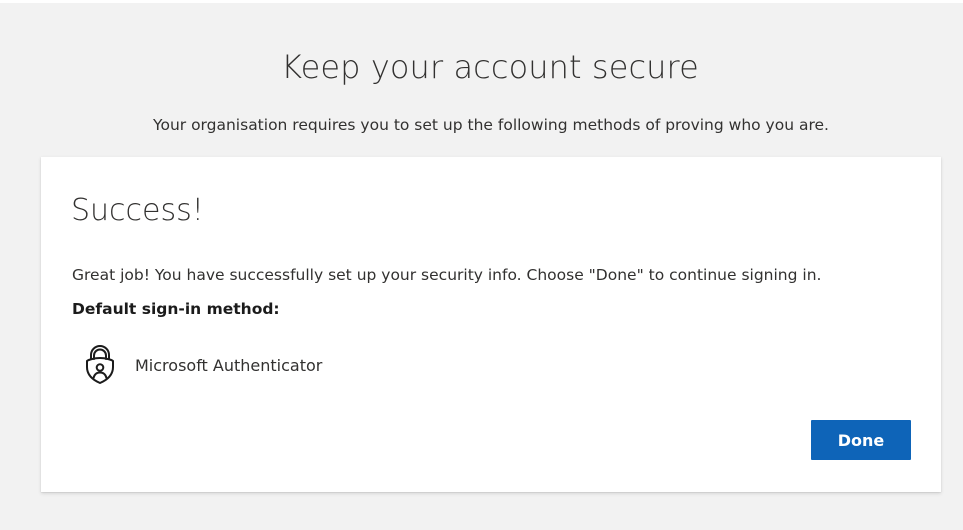 This screenshot has width=963, height=530. Describe the element at coordinates (481, 1) in the screenshot. I see `top-edge` at that location.